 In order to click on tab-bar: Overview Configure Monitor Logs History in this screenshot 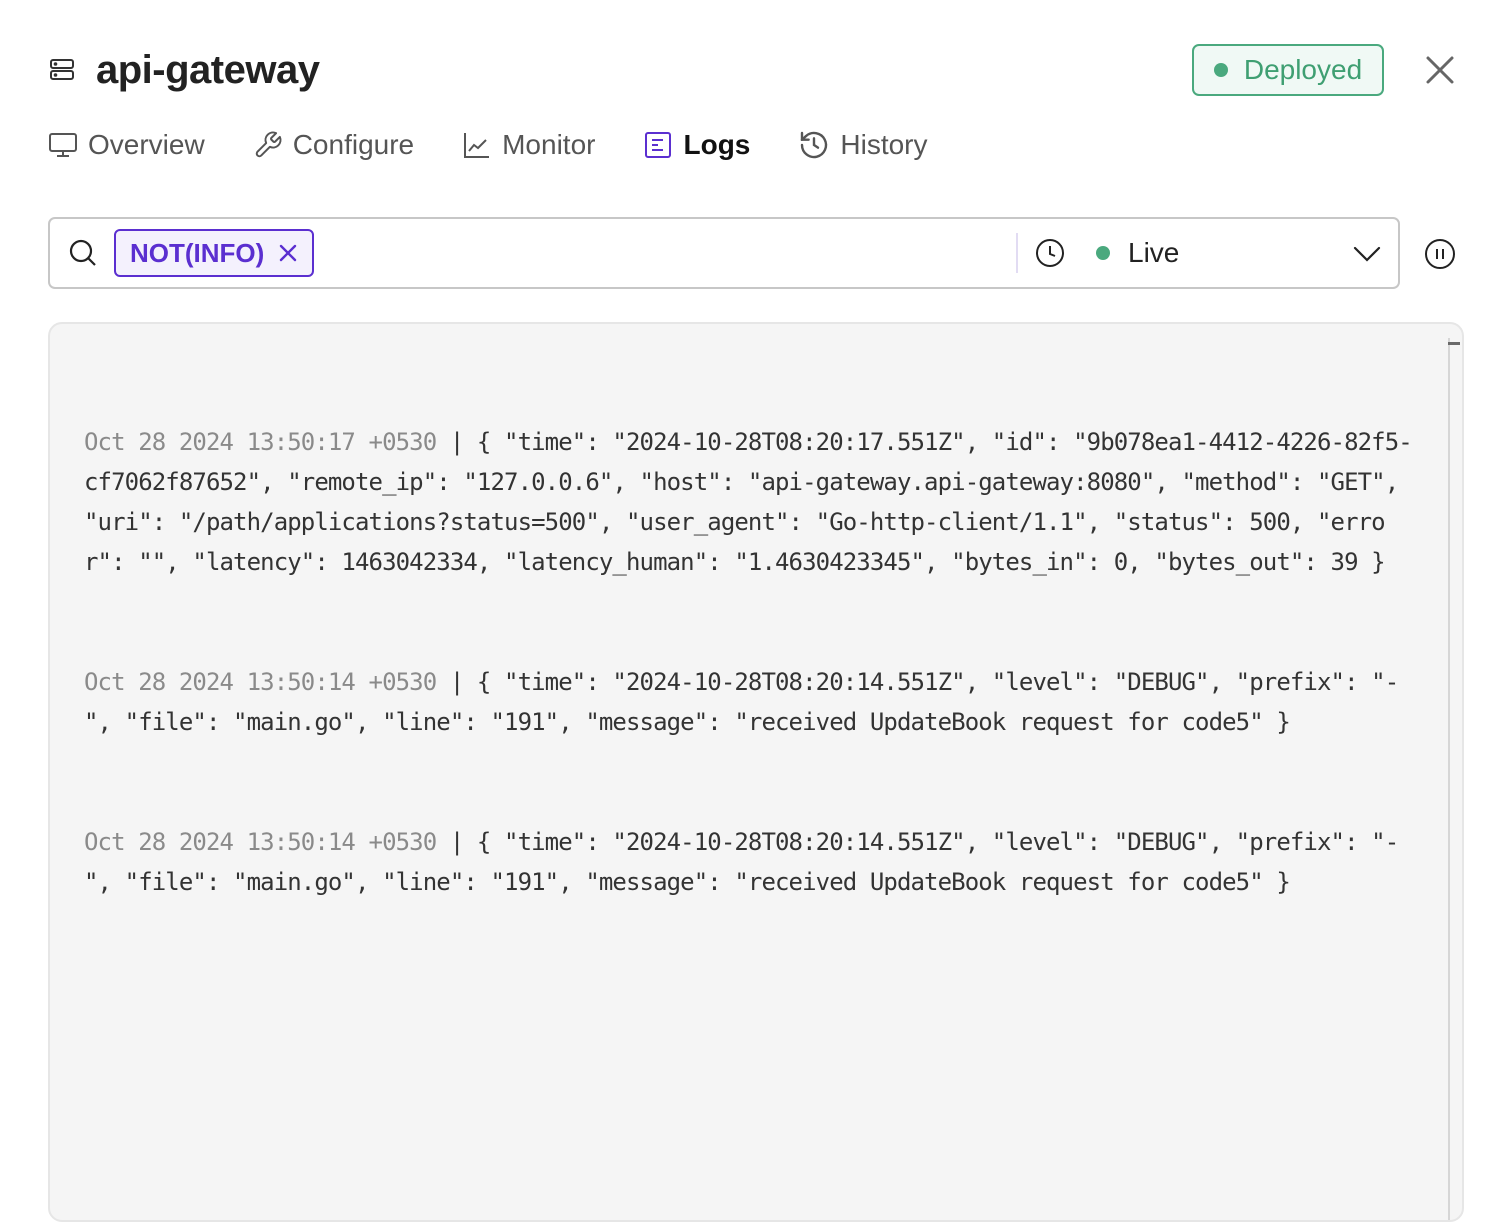, I will do `click(512, 145)`.